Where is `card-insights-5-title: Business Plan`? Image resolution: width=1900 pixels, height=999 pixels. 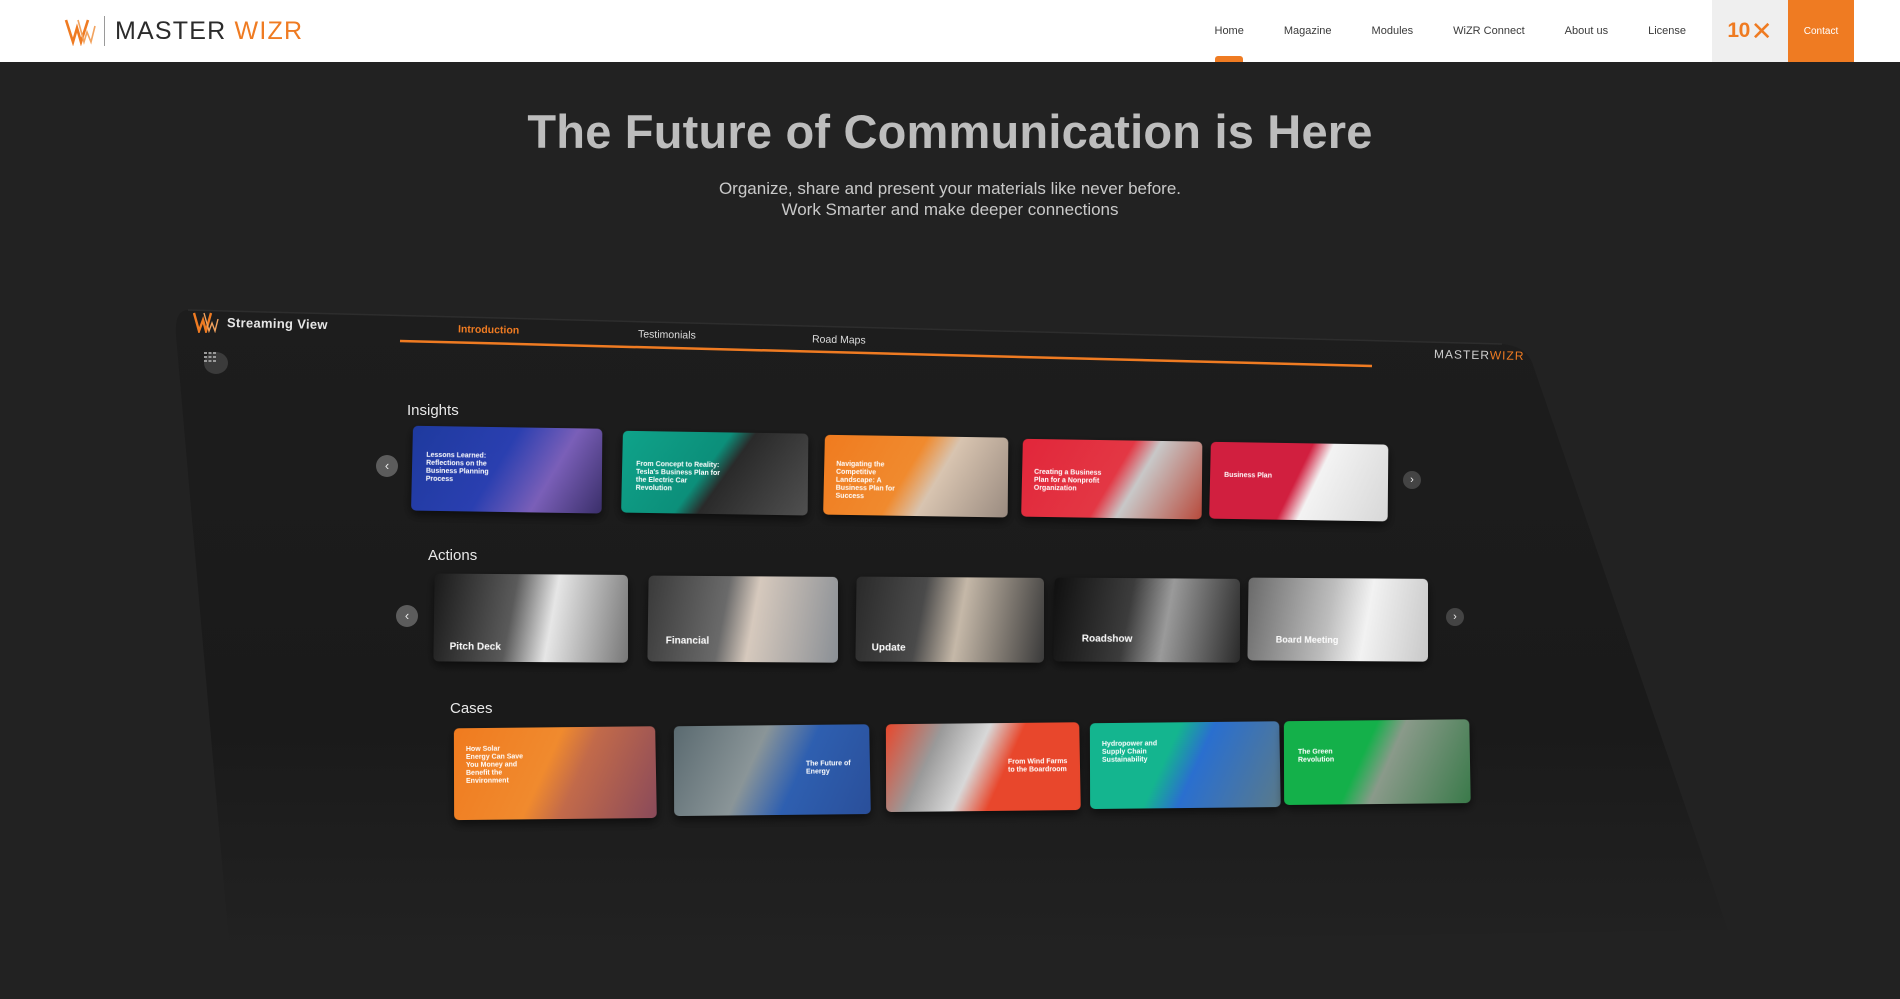 card-insights-5-title: Business Plan is located at coordinates (1248, 475).